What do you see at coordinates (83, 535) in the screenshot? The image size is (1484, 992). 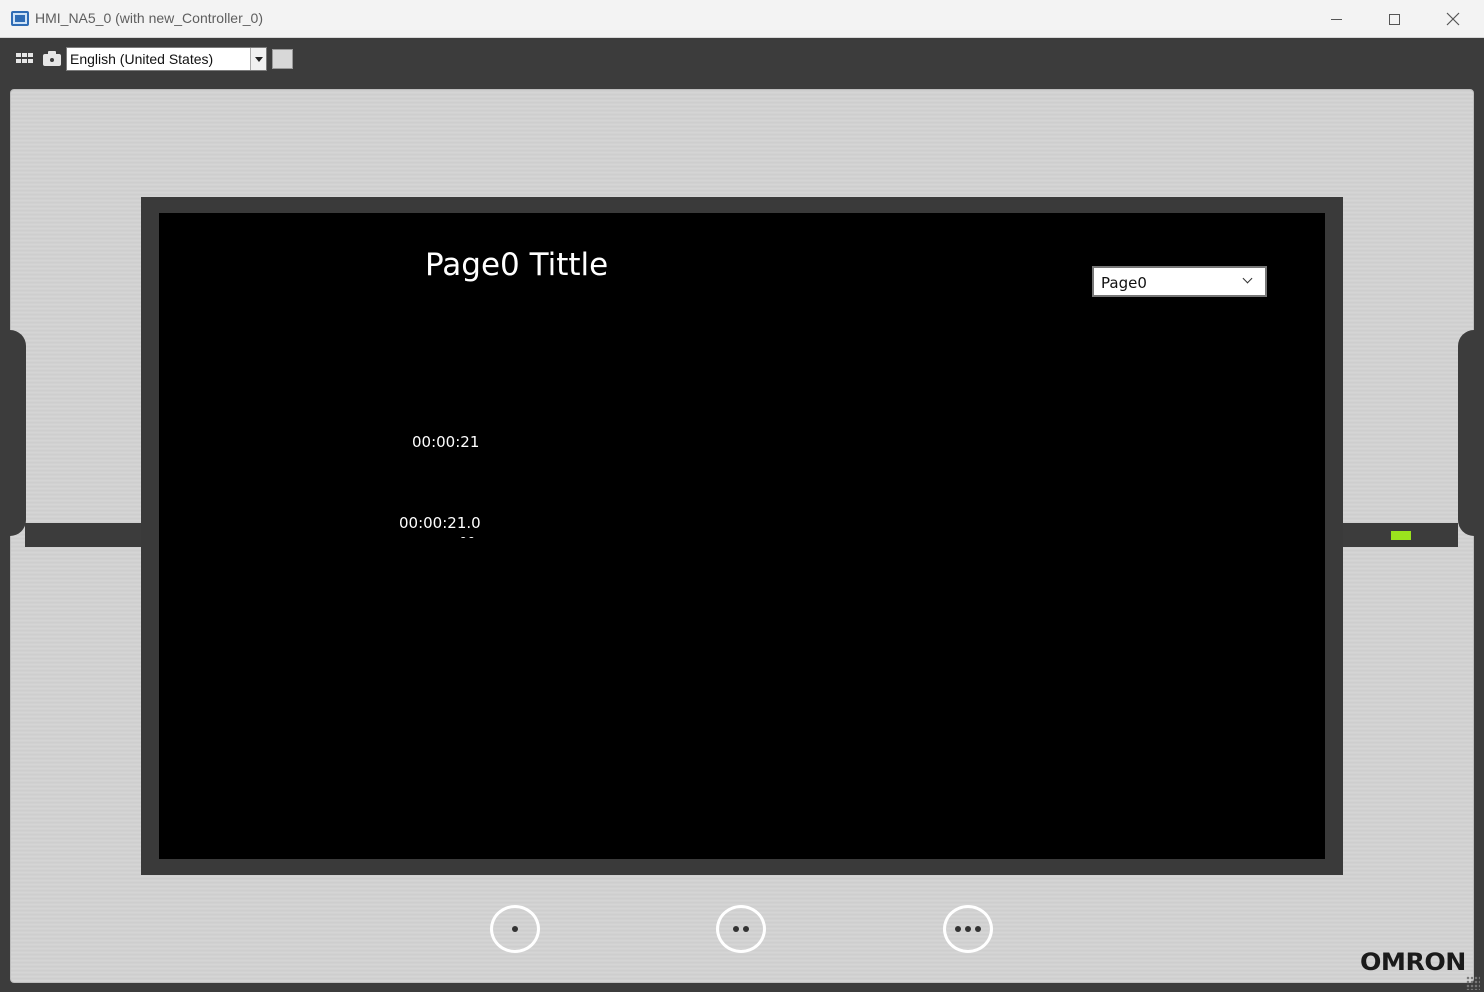 I see `bezel-bar-left` at bounding box center [83, 535].